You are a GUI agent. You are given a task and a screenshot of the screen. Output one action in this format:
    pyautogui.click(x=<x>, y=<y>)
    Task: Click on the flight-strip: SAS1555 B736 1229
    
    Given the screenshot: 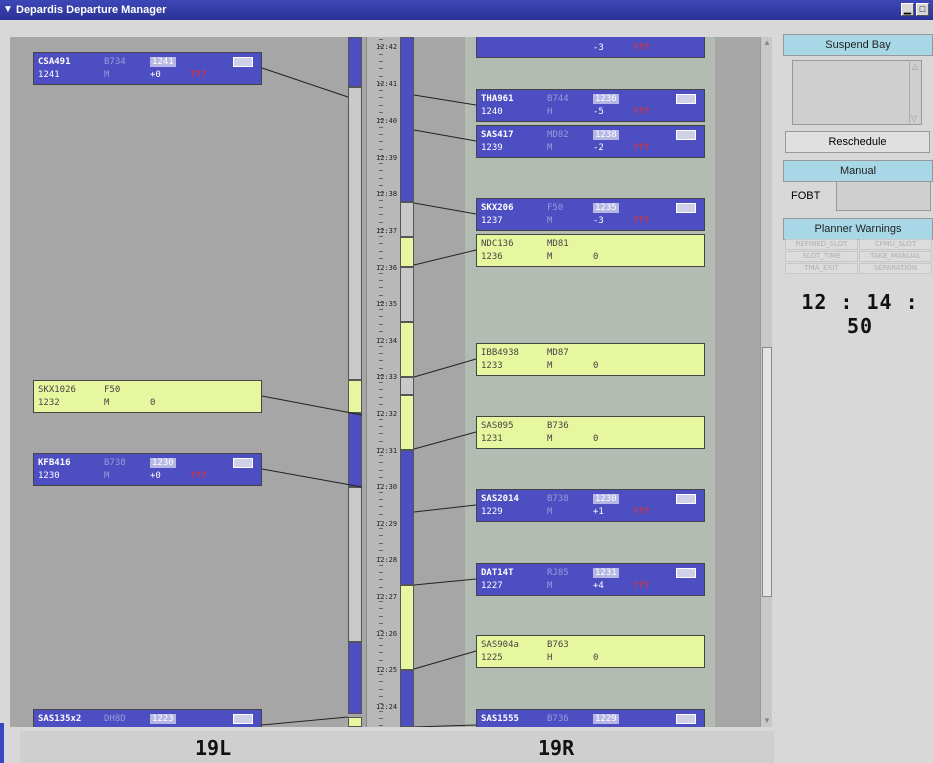 What is the action you would take?
    pyautogui.click(x=590, y=718)
    